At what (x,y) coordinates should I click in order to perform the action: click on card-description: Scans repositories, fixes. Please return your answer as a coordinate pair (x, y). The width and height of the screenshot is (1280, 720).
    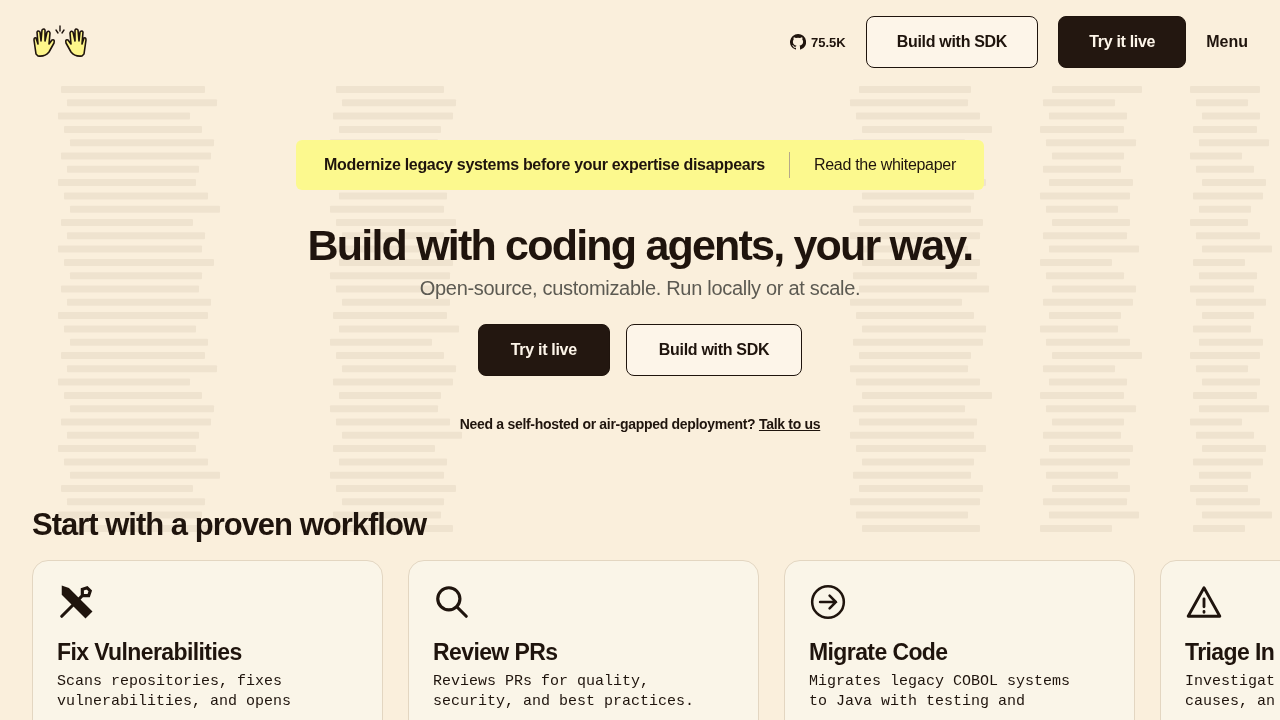
    Looking at the image, I should click on (170, 682).